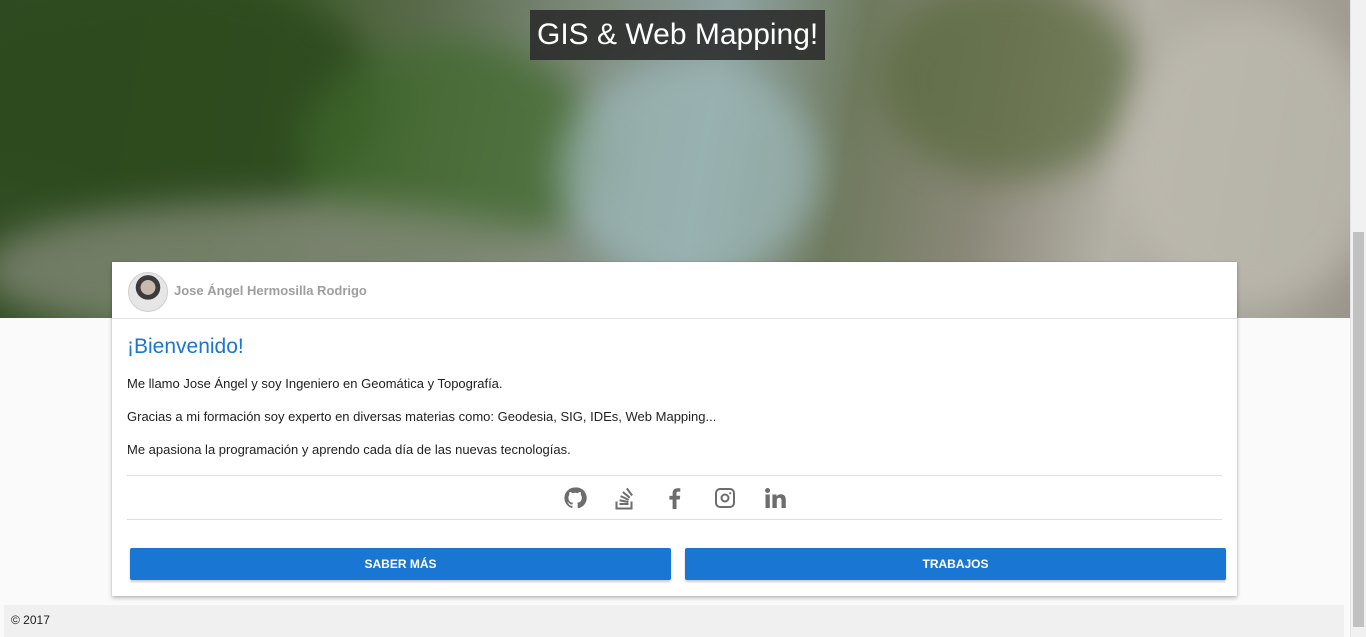  Describe the element at coordinates (185, 346) in the screenshot. I see `welcome-heading: ¡Bienvenido!` at that location.